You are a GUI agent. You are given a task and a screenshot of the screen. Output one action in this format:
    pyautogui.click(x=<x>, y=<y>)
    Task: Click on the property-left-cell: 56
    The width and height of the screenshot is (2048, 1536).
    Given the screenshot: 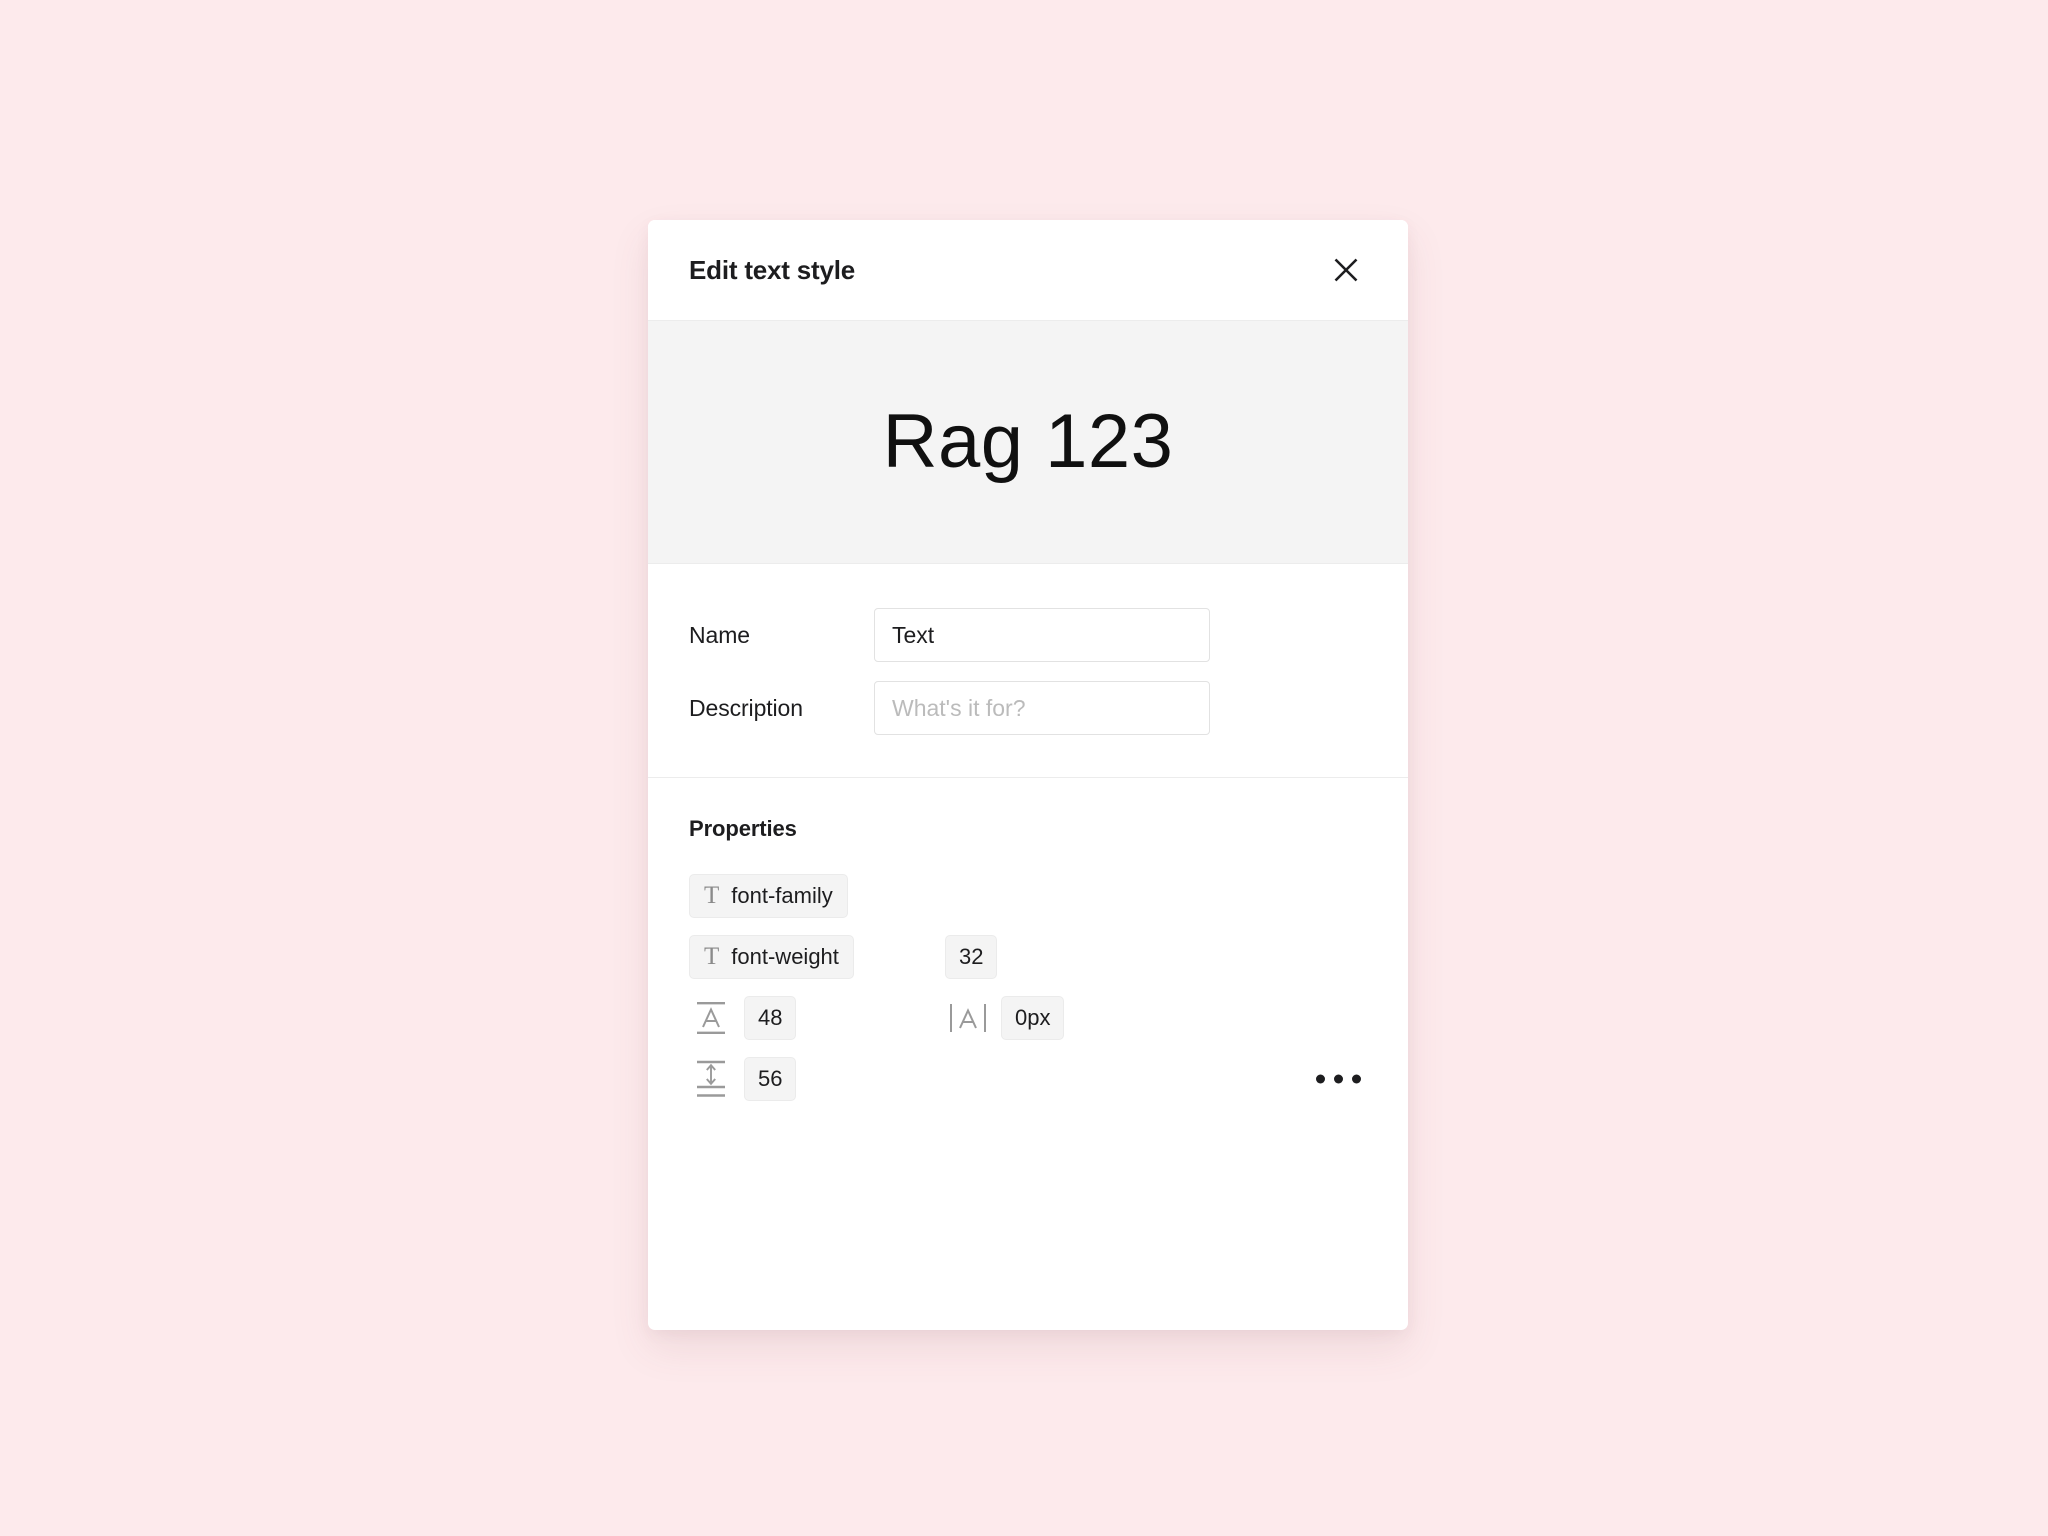 What is the action you would take?
    pyautogui.click(x=813, y=1079)
    